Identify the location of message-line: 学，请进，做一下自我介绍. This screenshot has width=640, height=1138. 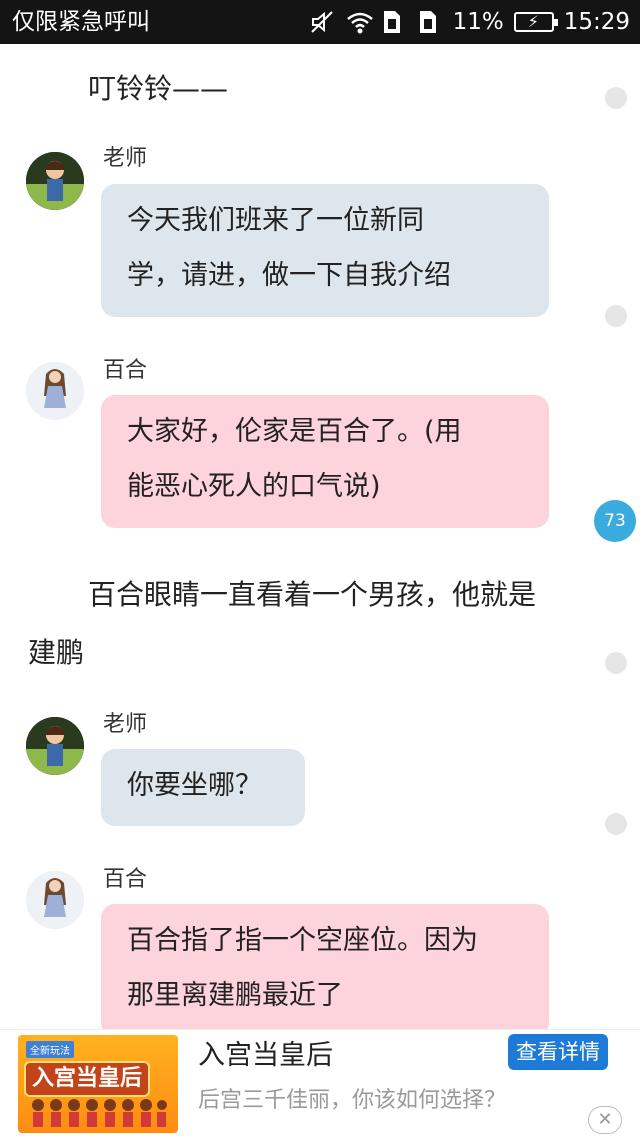
(289, 275).